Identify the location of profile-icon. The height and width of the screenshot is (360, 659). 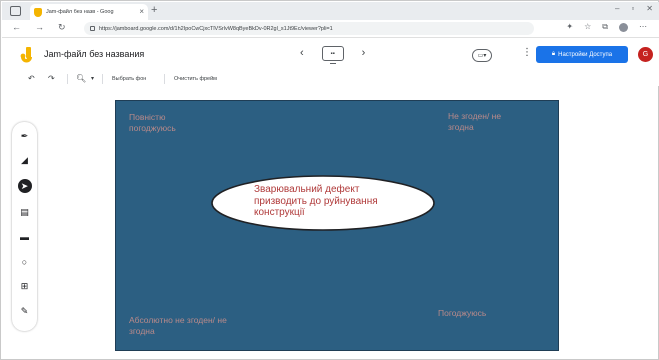
(623, 27).